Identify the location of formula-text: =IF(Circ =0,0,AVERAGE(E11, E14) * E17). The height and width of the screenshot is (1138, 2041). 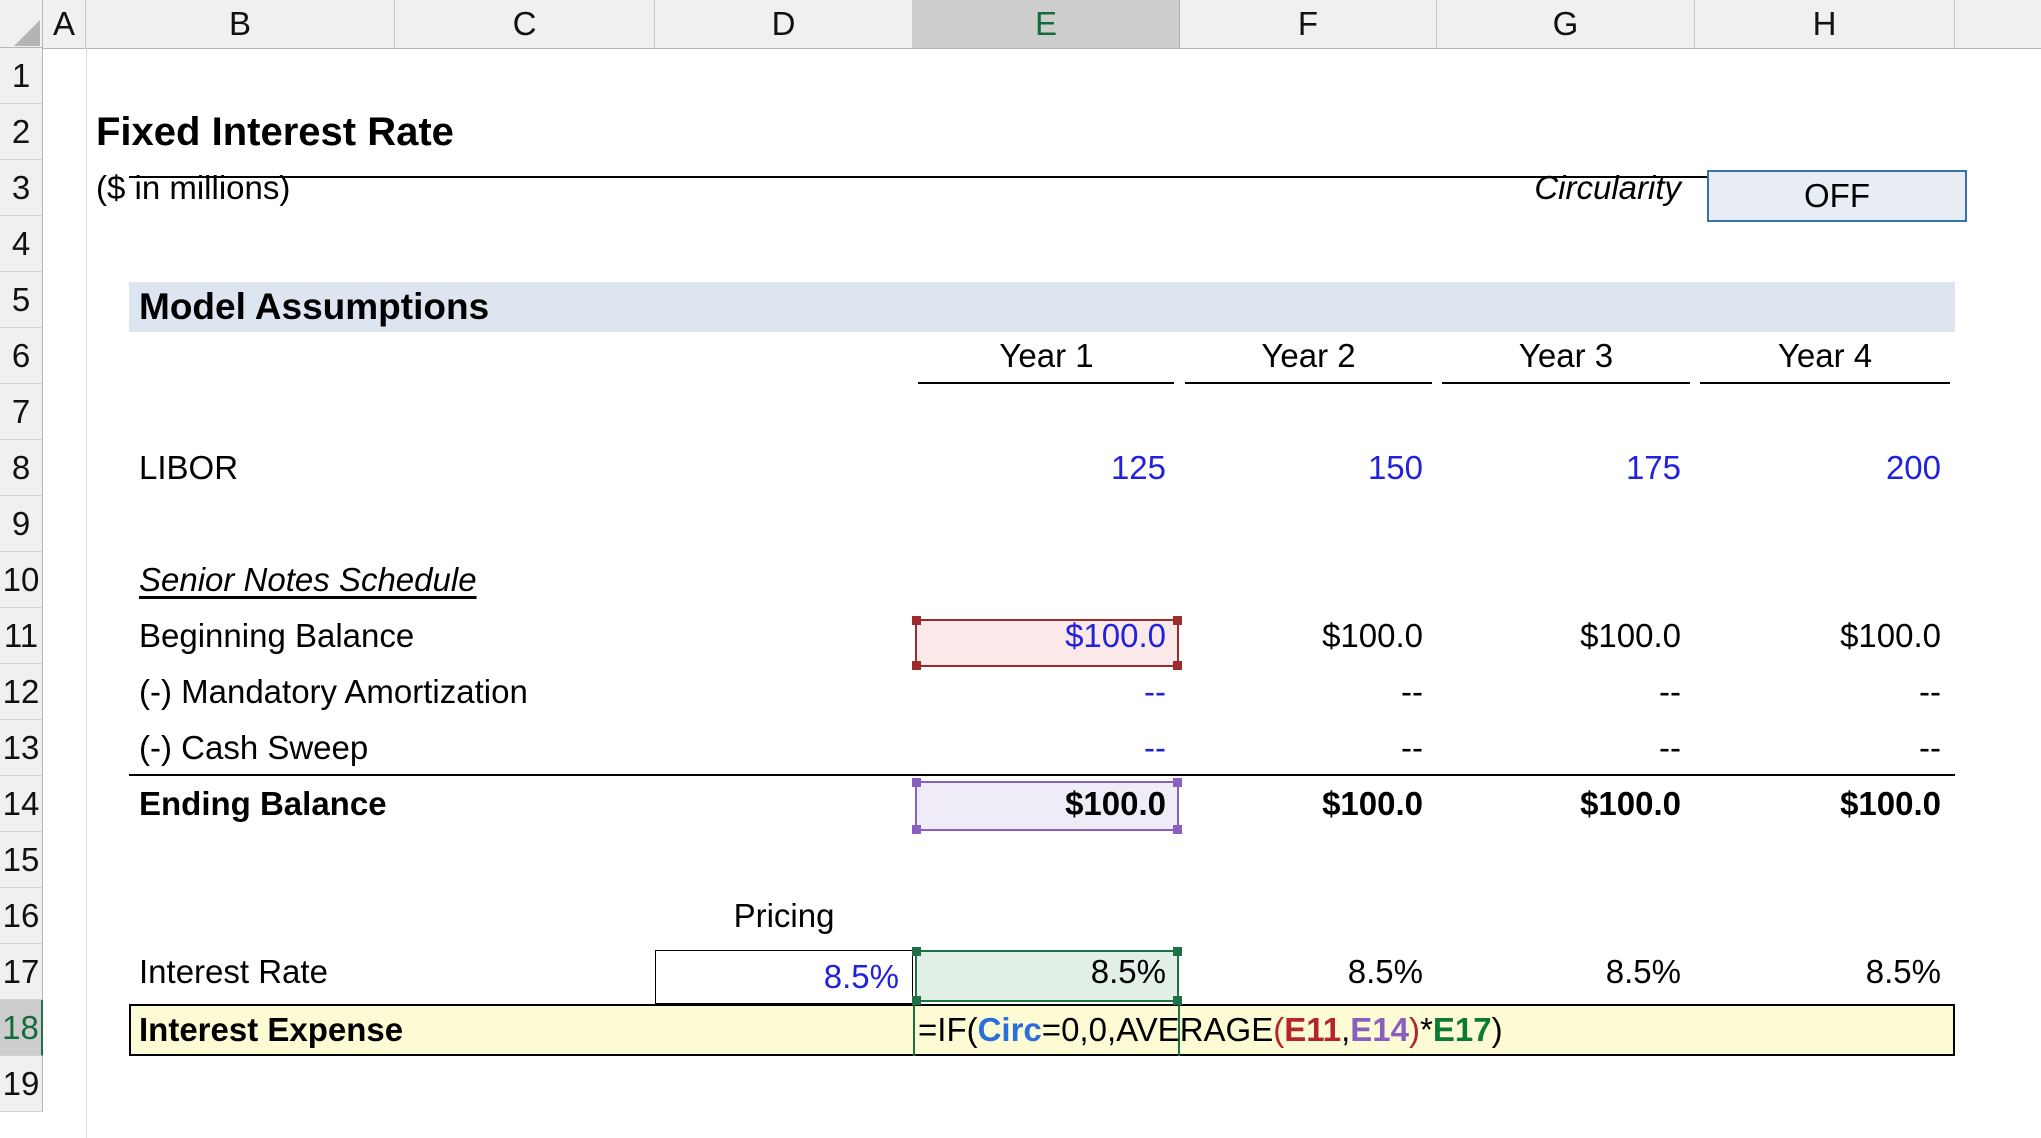
(1210, 1030).